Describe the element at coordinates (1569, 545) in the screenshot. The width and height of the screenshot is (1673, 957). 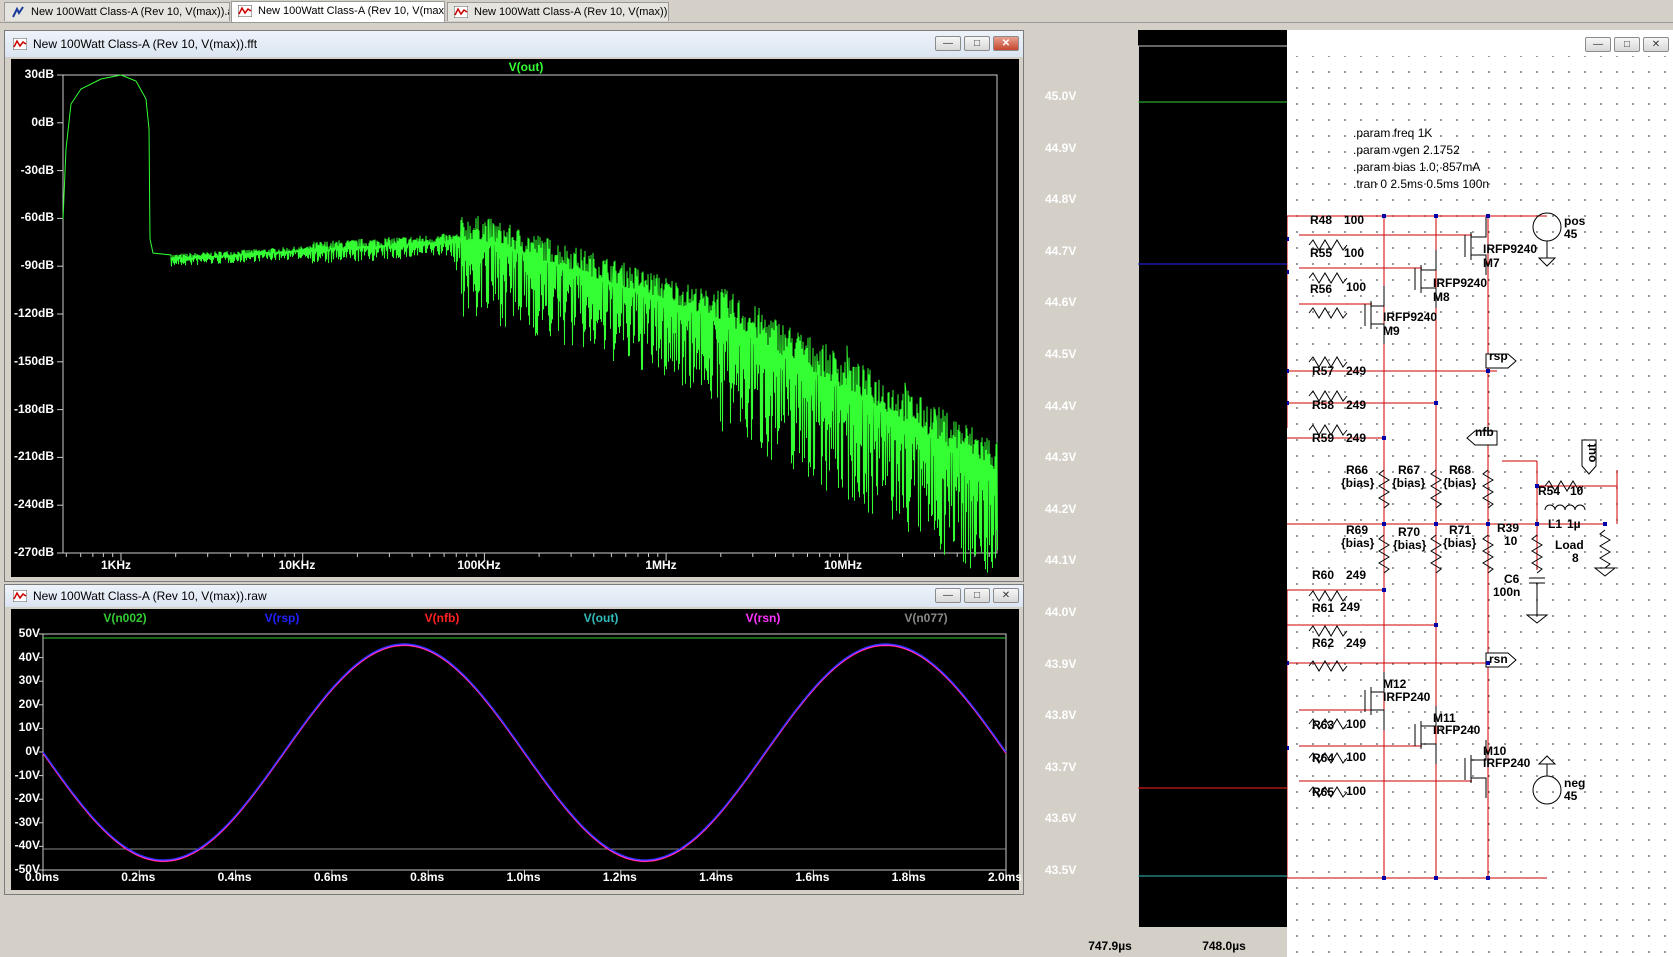
I see `component-label: Load` at that location.